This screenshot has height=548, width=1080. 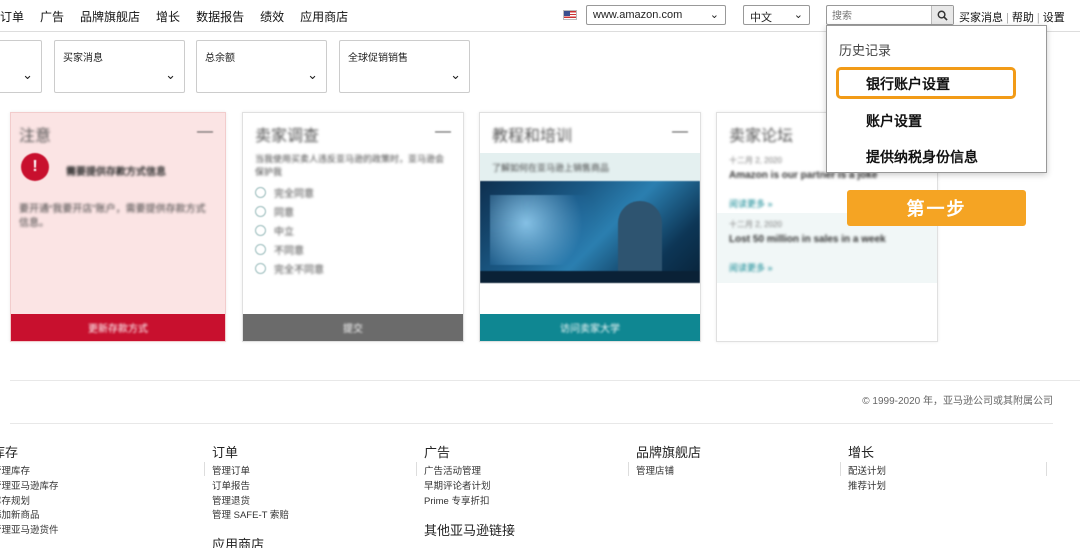 What do you see at coordinates (168, 16) in the screenshot?
I see `nav-growth: 增长` at bounding box center [168, 16].